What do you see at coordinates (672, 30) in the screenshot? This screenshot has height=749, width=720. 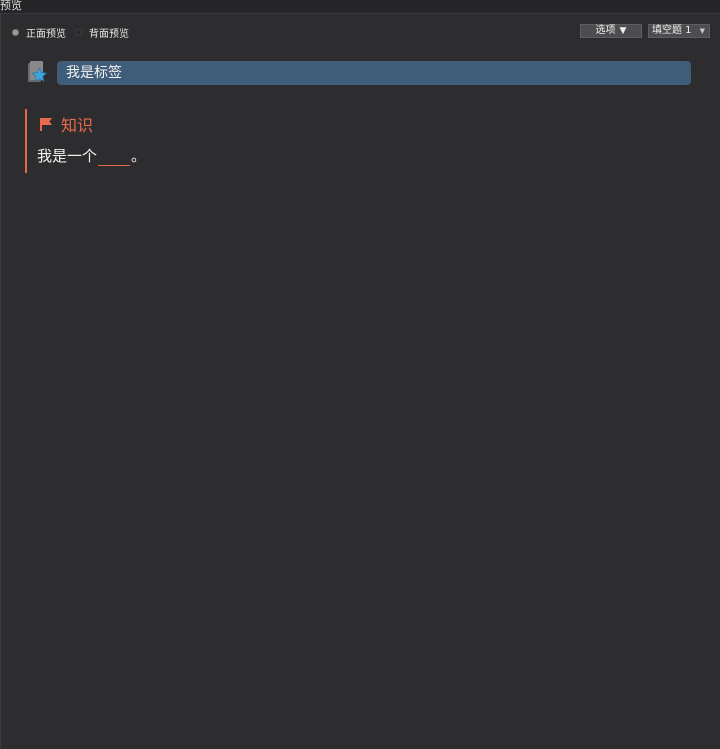 I see `card-type-value: 填空题 1` at bounding box center [672, 30].